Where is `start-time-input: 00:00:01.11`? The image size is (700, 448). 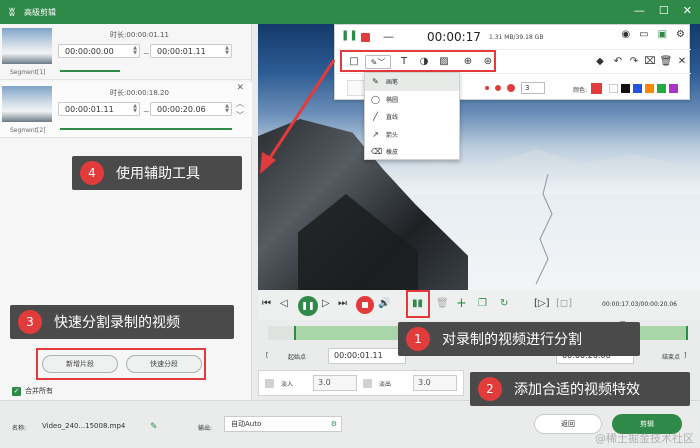
start-time-input: 00:00:01.11 is located at coordinates (367, 356).